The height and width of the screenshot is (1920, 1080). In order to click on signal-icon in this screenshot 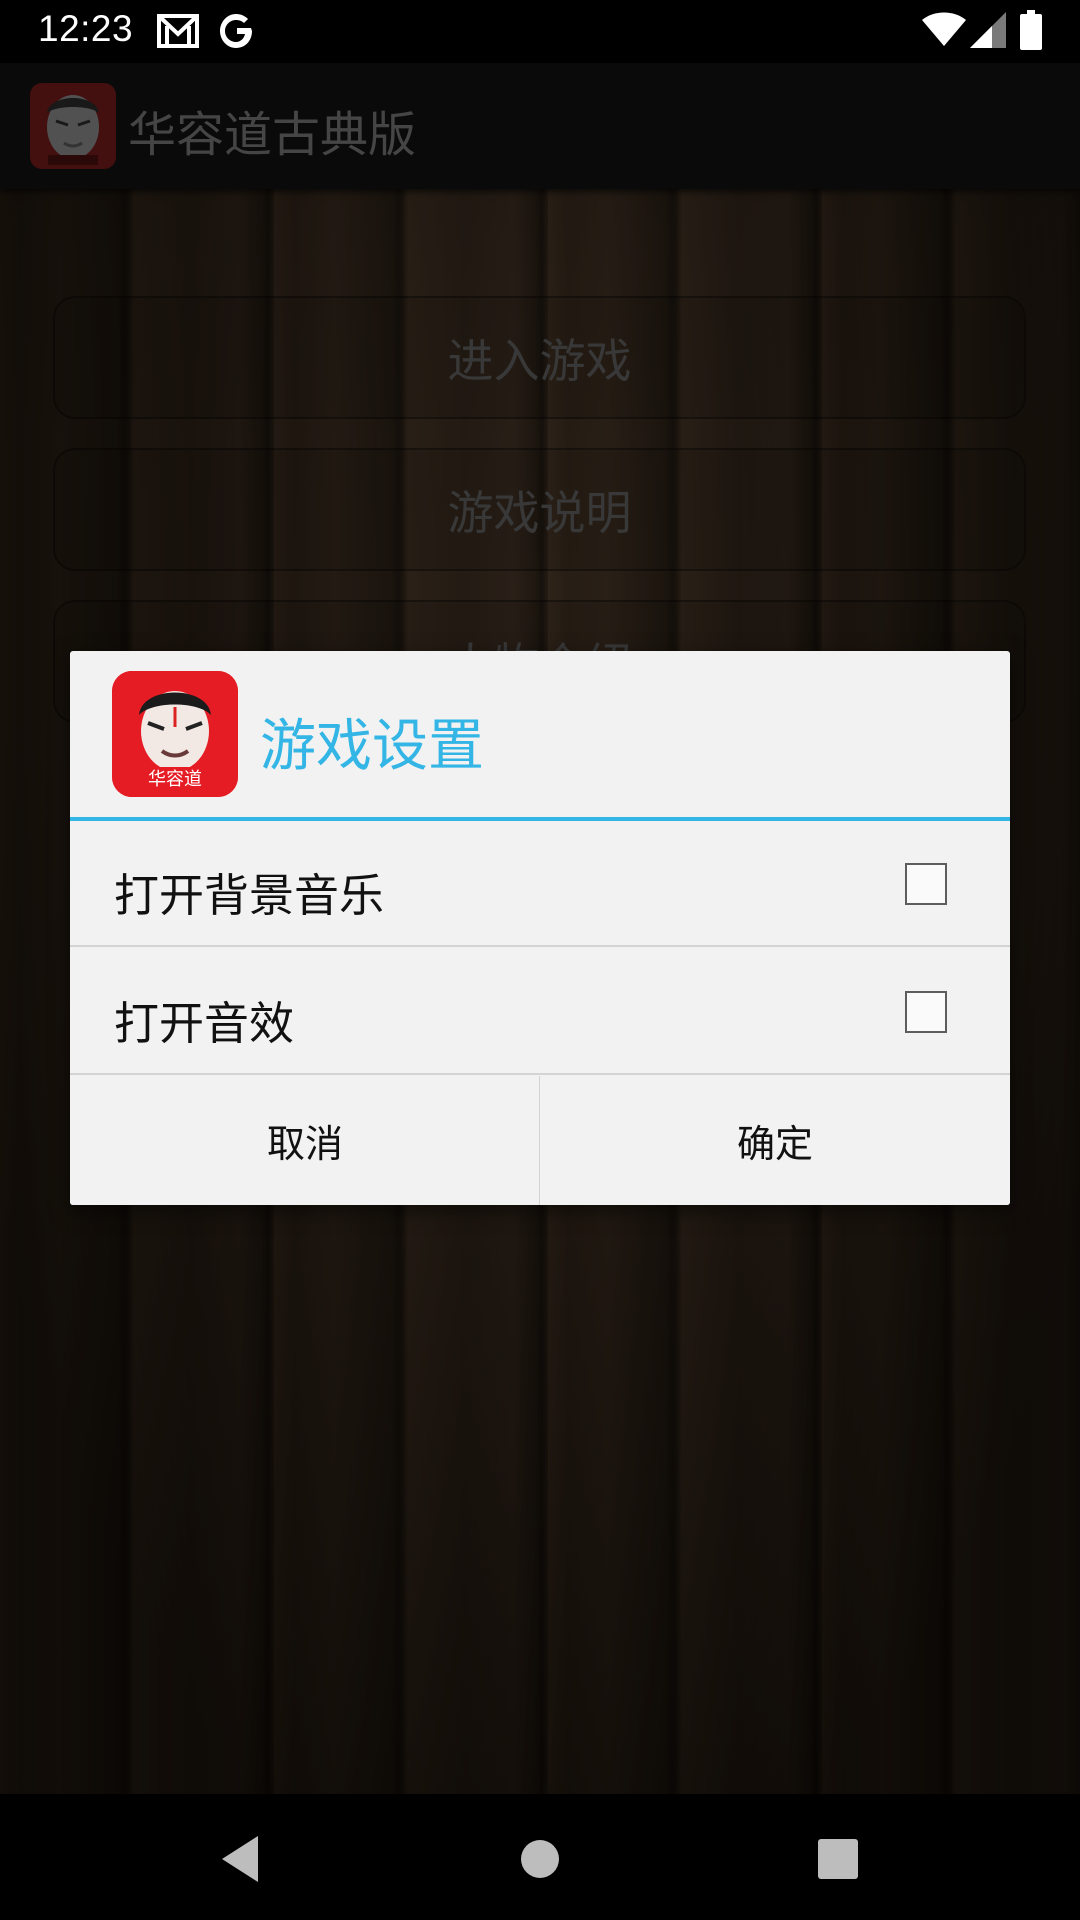, I will do `click(988, 30)`.